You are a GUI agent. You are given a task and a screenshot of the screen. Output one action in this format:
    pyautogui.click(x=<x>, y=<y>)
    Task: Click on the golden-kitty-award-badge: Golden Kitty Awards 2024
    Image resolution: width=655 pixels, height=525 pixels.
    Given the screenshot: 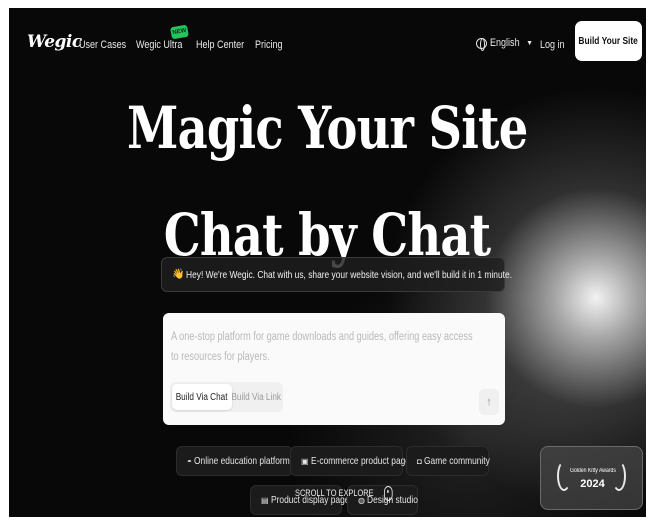 What is the action you would take?
    pyautogui.click(x=591, y=478)
    